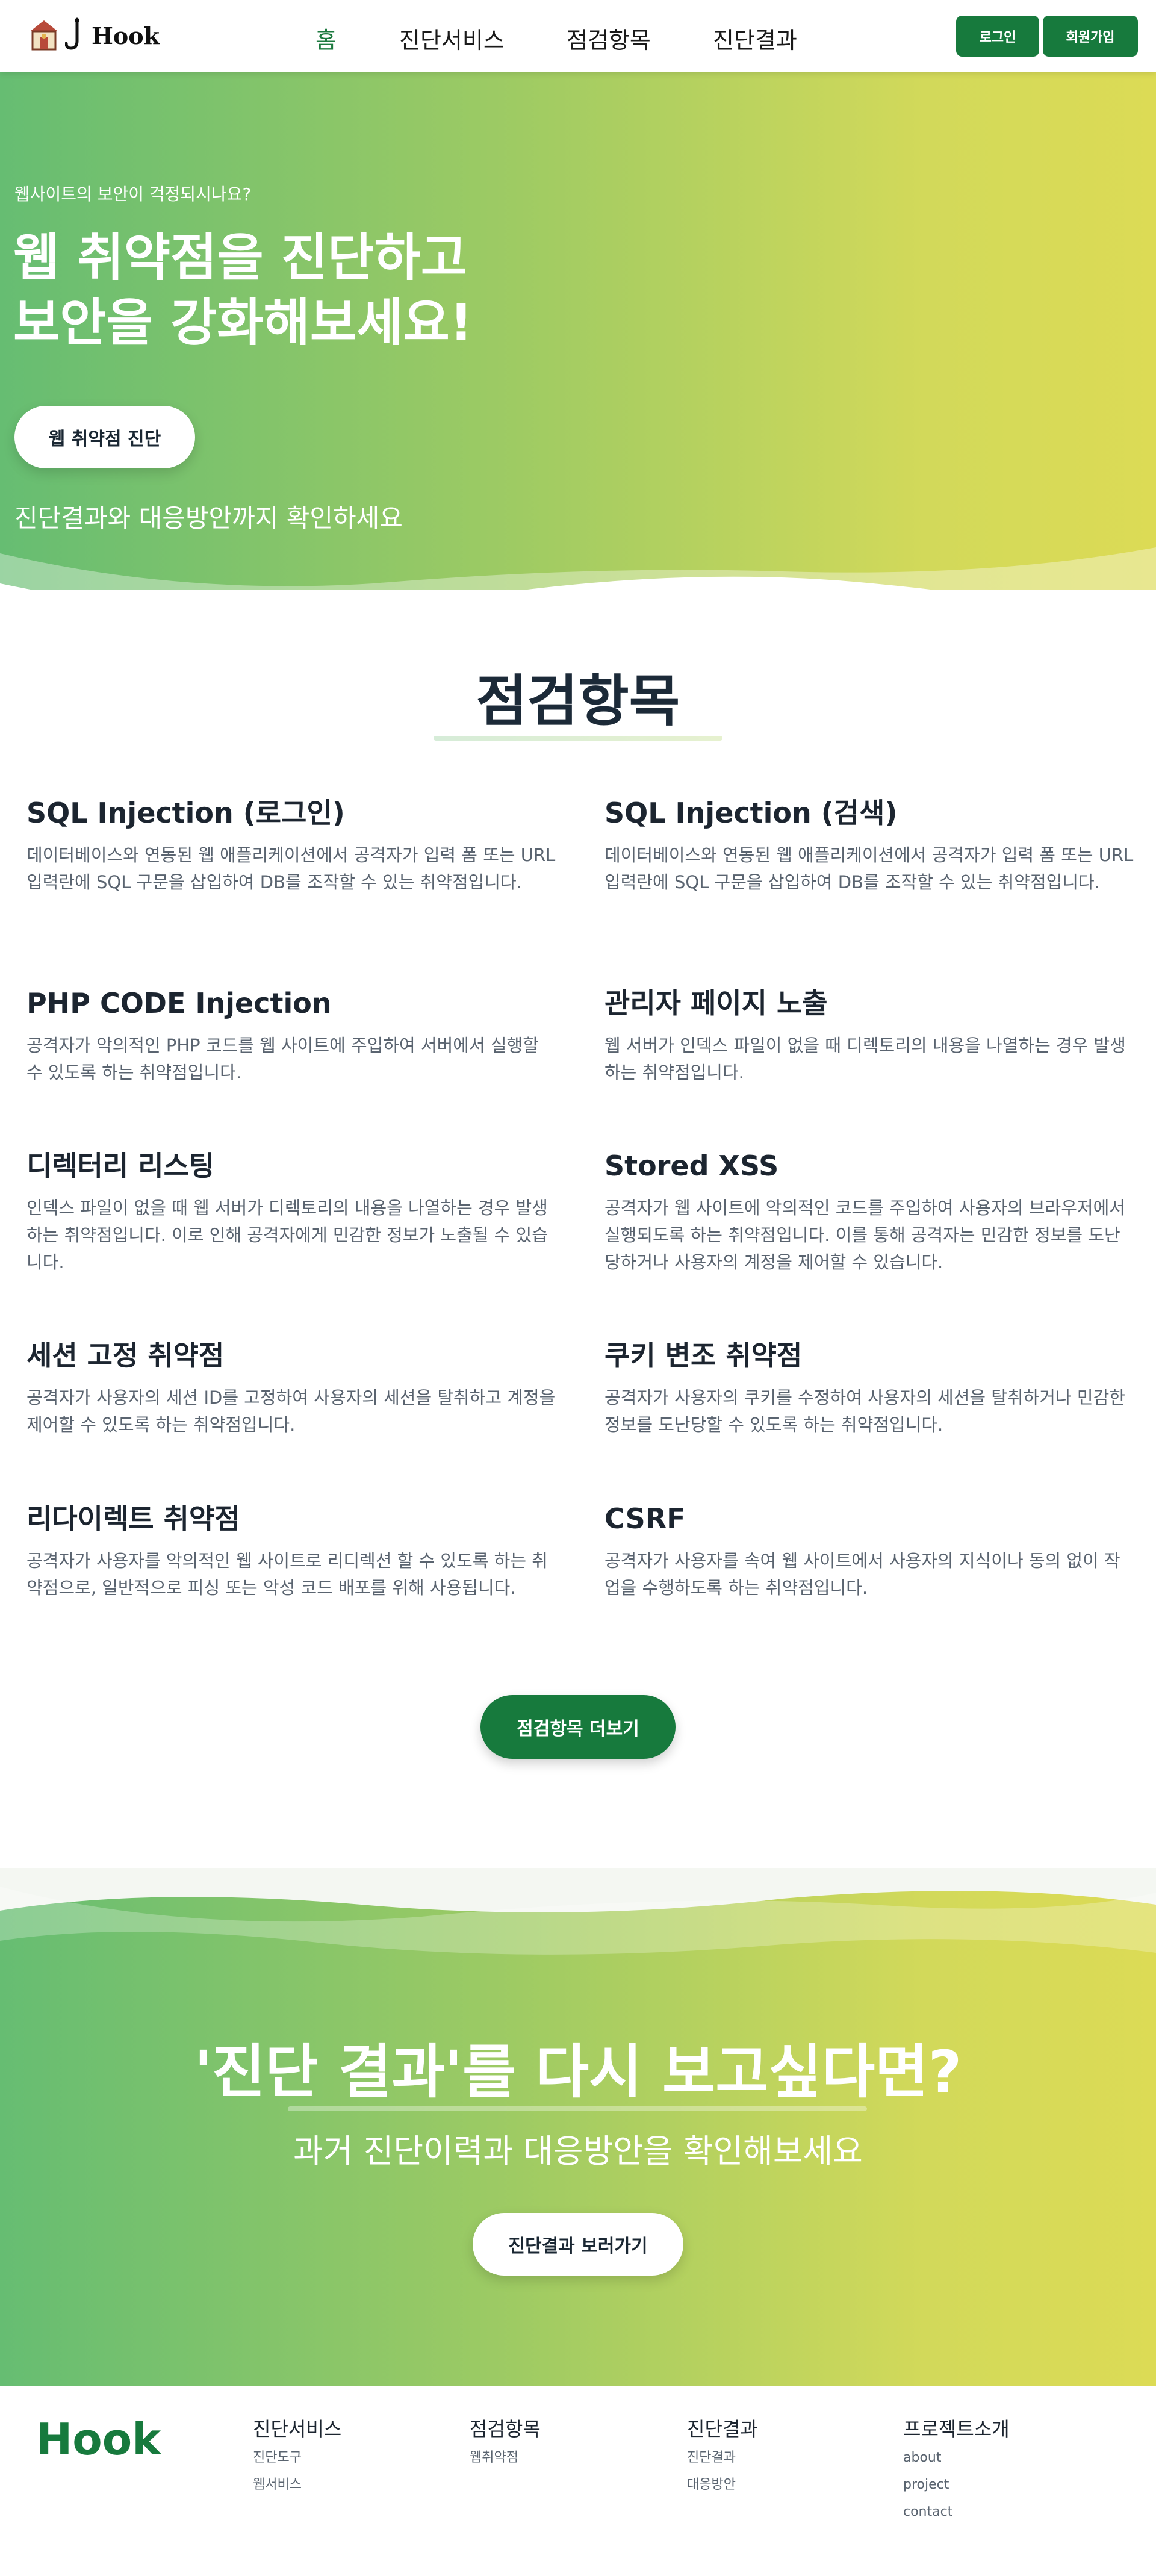  I want to click on footer-link: about, so click(956, 2457).